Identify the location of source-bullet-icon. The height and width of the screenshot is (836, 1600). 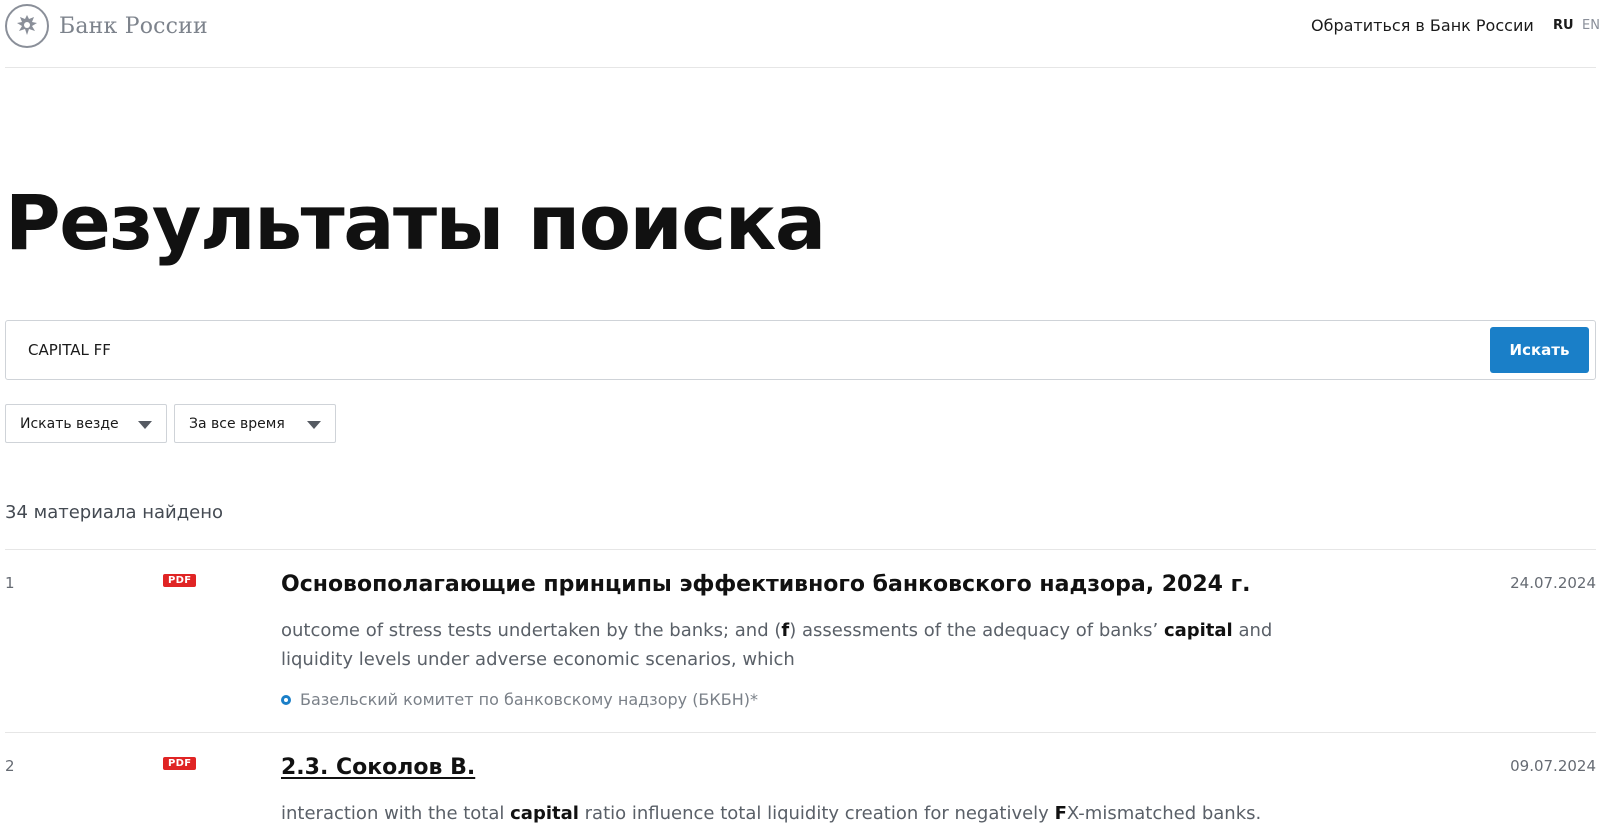
(286, 699).